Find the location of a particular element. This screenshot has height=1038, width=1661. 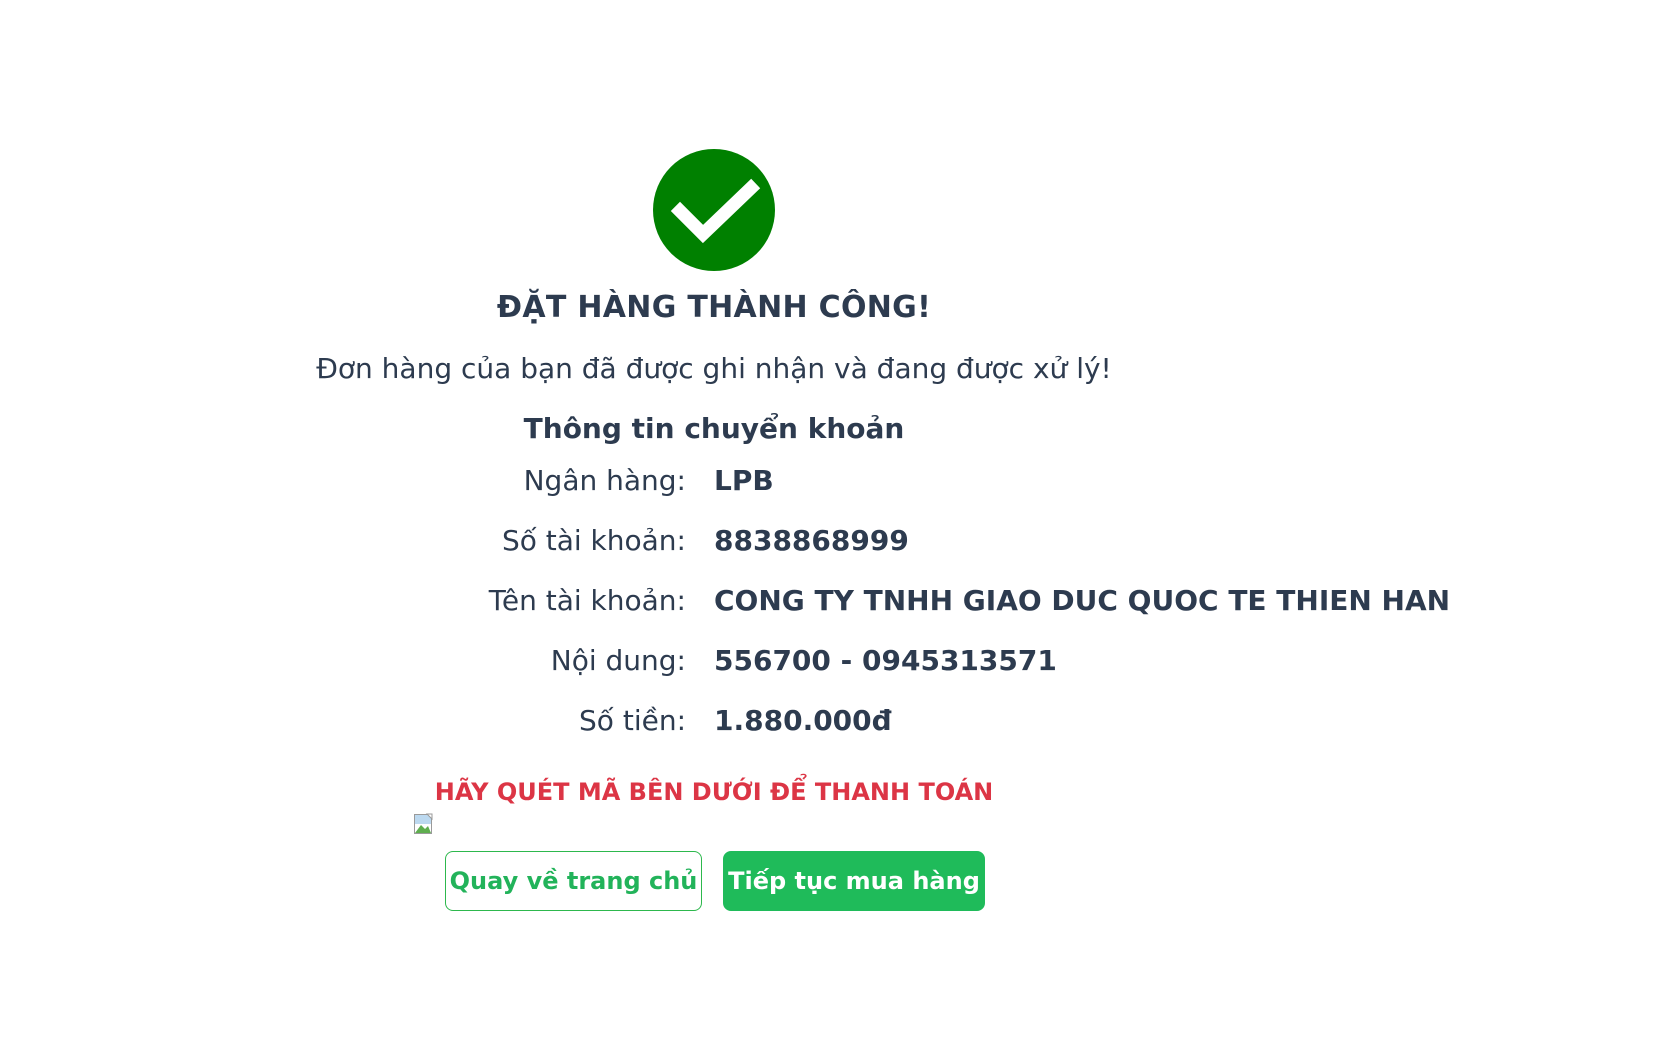

transfer-row-account-number: Số tài khoản: 8838868999 is located at coordinates (830, 544).